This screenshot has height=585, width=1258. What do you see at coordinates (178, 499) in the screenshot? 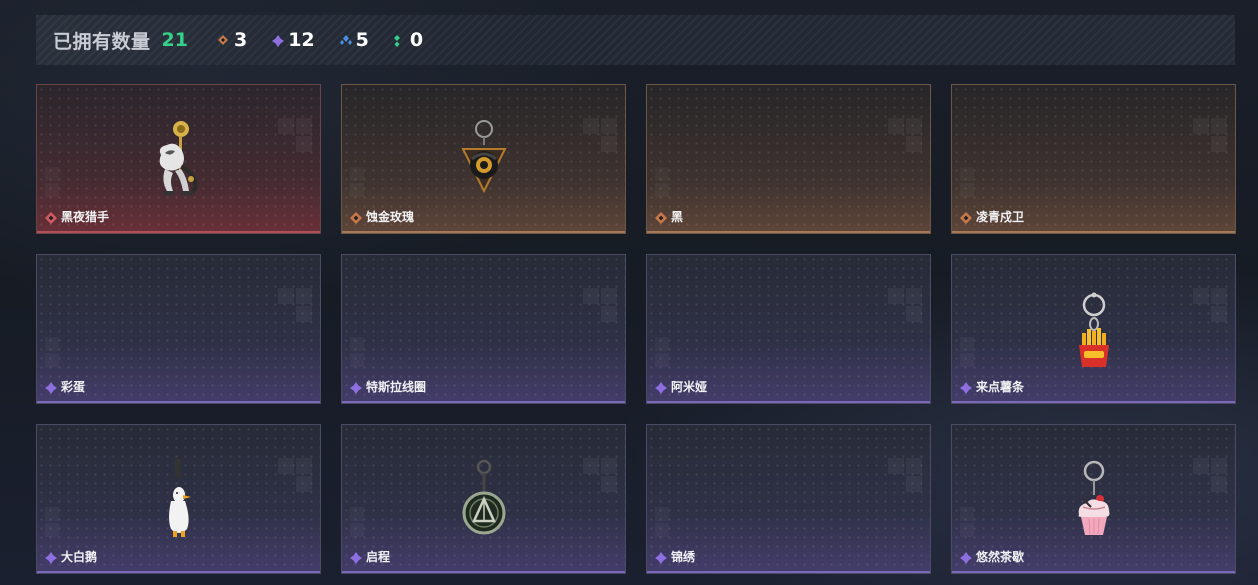
I see `charm-card-white-goose: 大白鹅` at bounding box center [178, 499].